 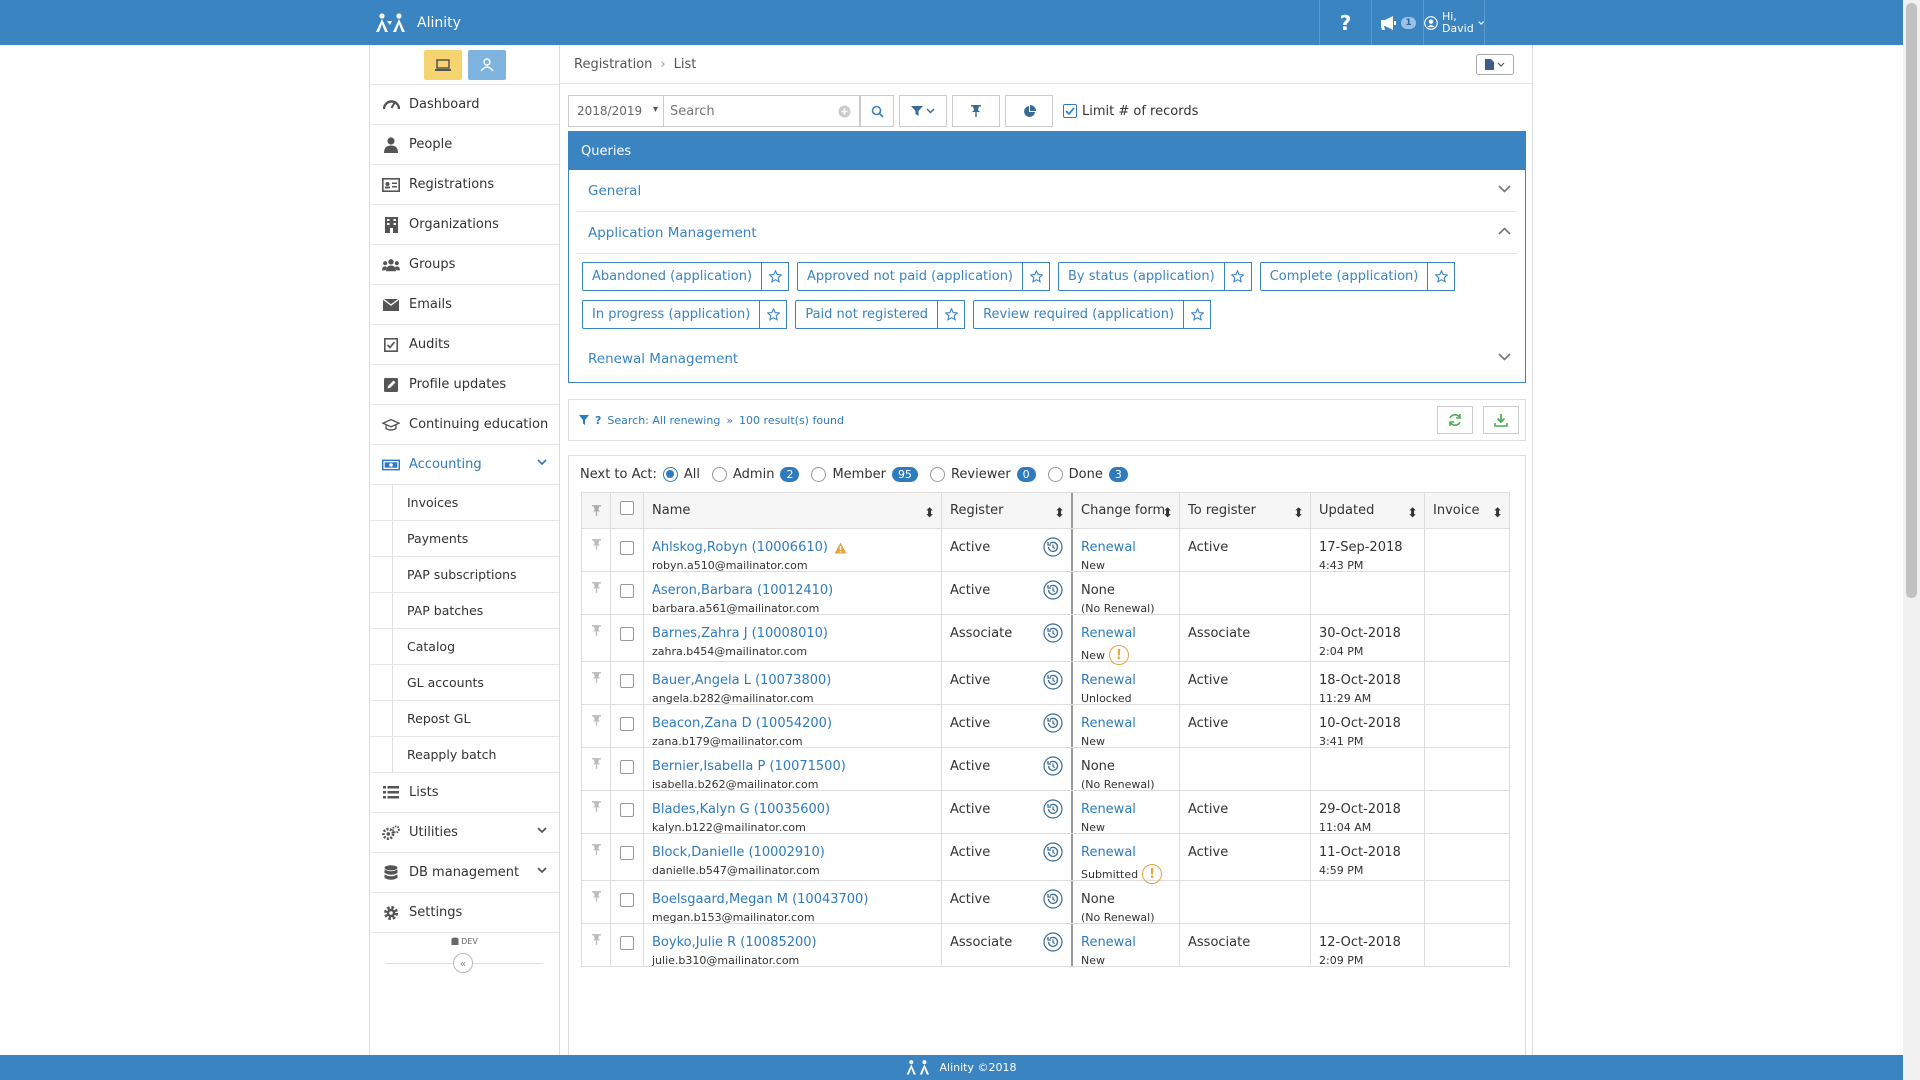 I want to click on sidebar-item-settings: Settings, so click(x=464, y=913).